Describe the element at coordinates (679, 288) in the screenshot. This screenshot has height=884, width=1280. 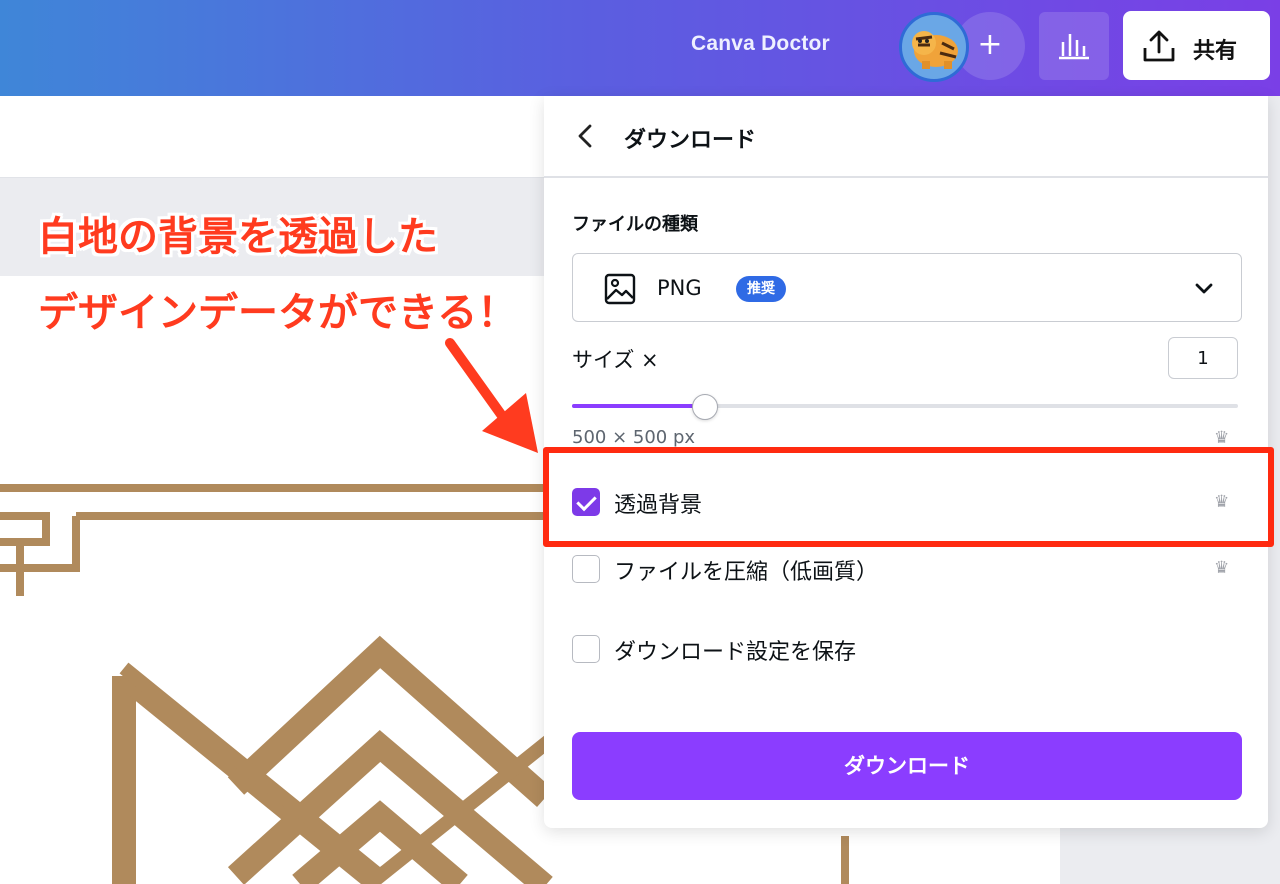
I see `file-type-value: PNG` at that location.